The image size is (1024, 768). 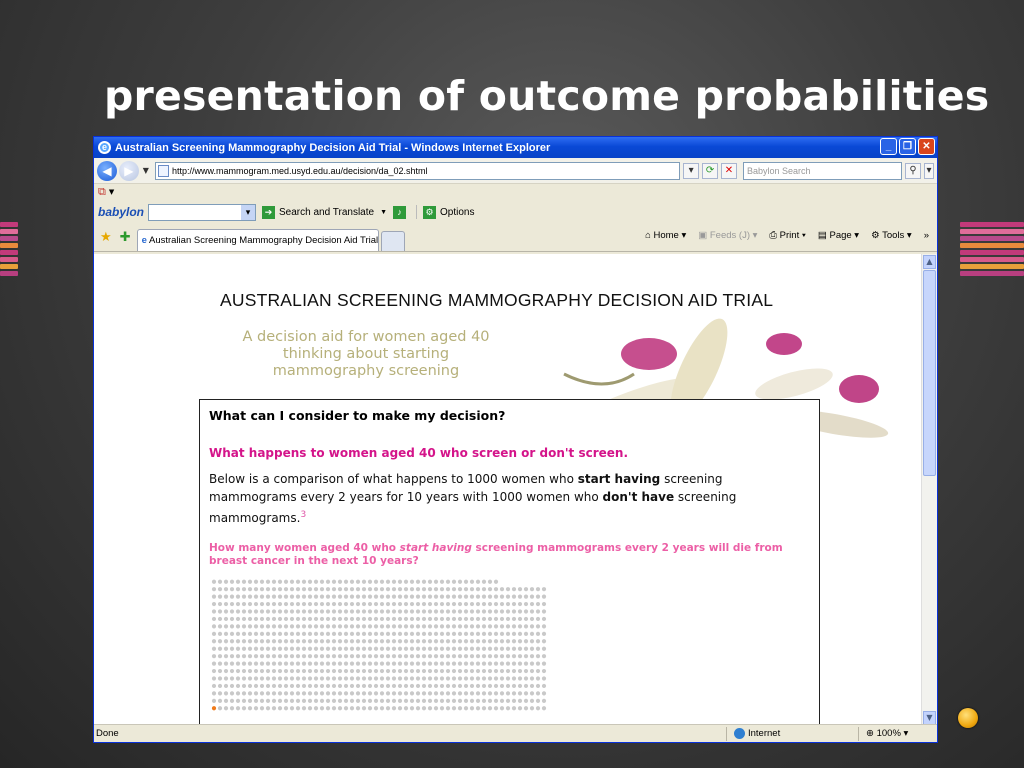 I want to click on home-button: ⌂ Home ▾, so click(x=665, y=235).